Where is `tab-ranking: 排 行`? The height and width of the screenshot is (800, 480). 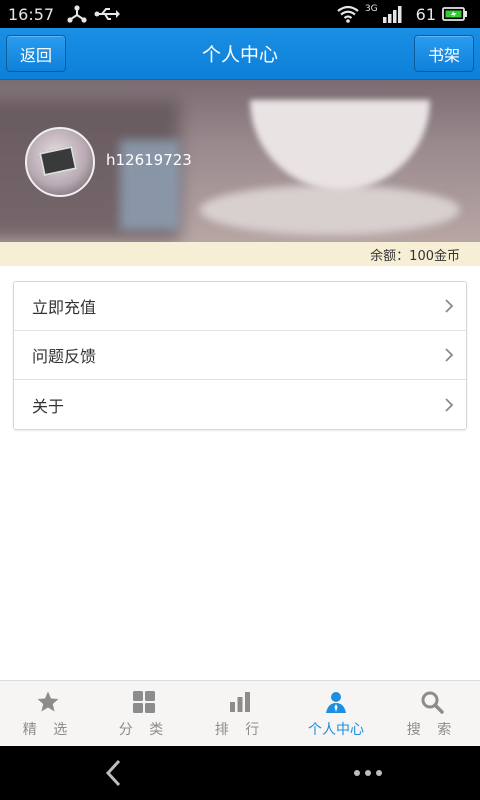 tab-ranking: 排 行 is located at coordinates (240, 713).